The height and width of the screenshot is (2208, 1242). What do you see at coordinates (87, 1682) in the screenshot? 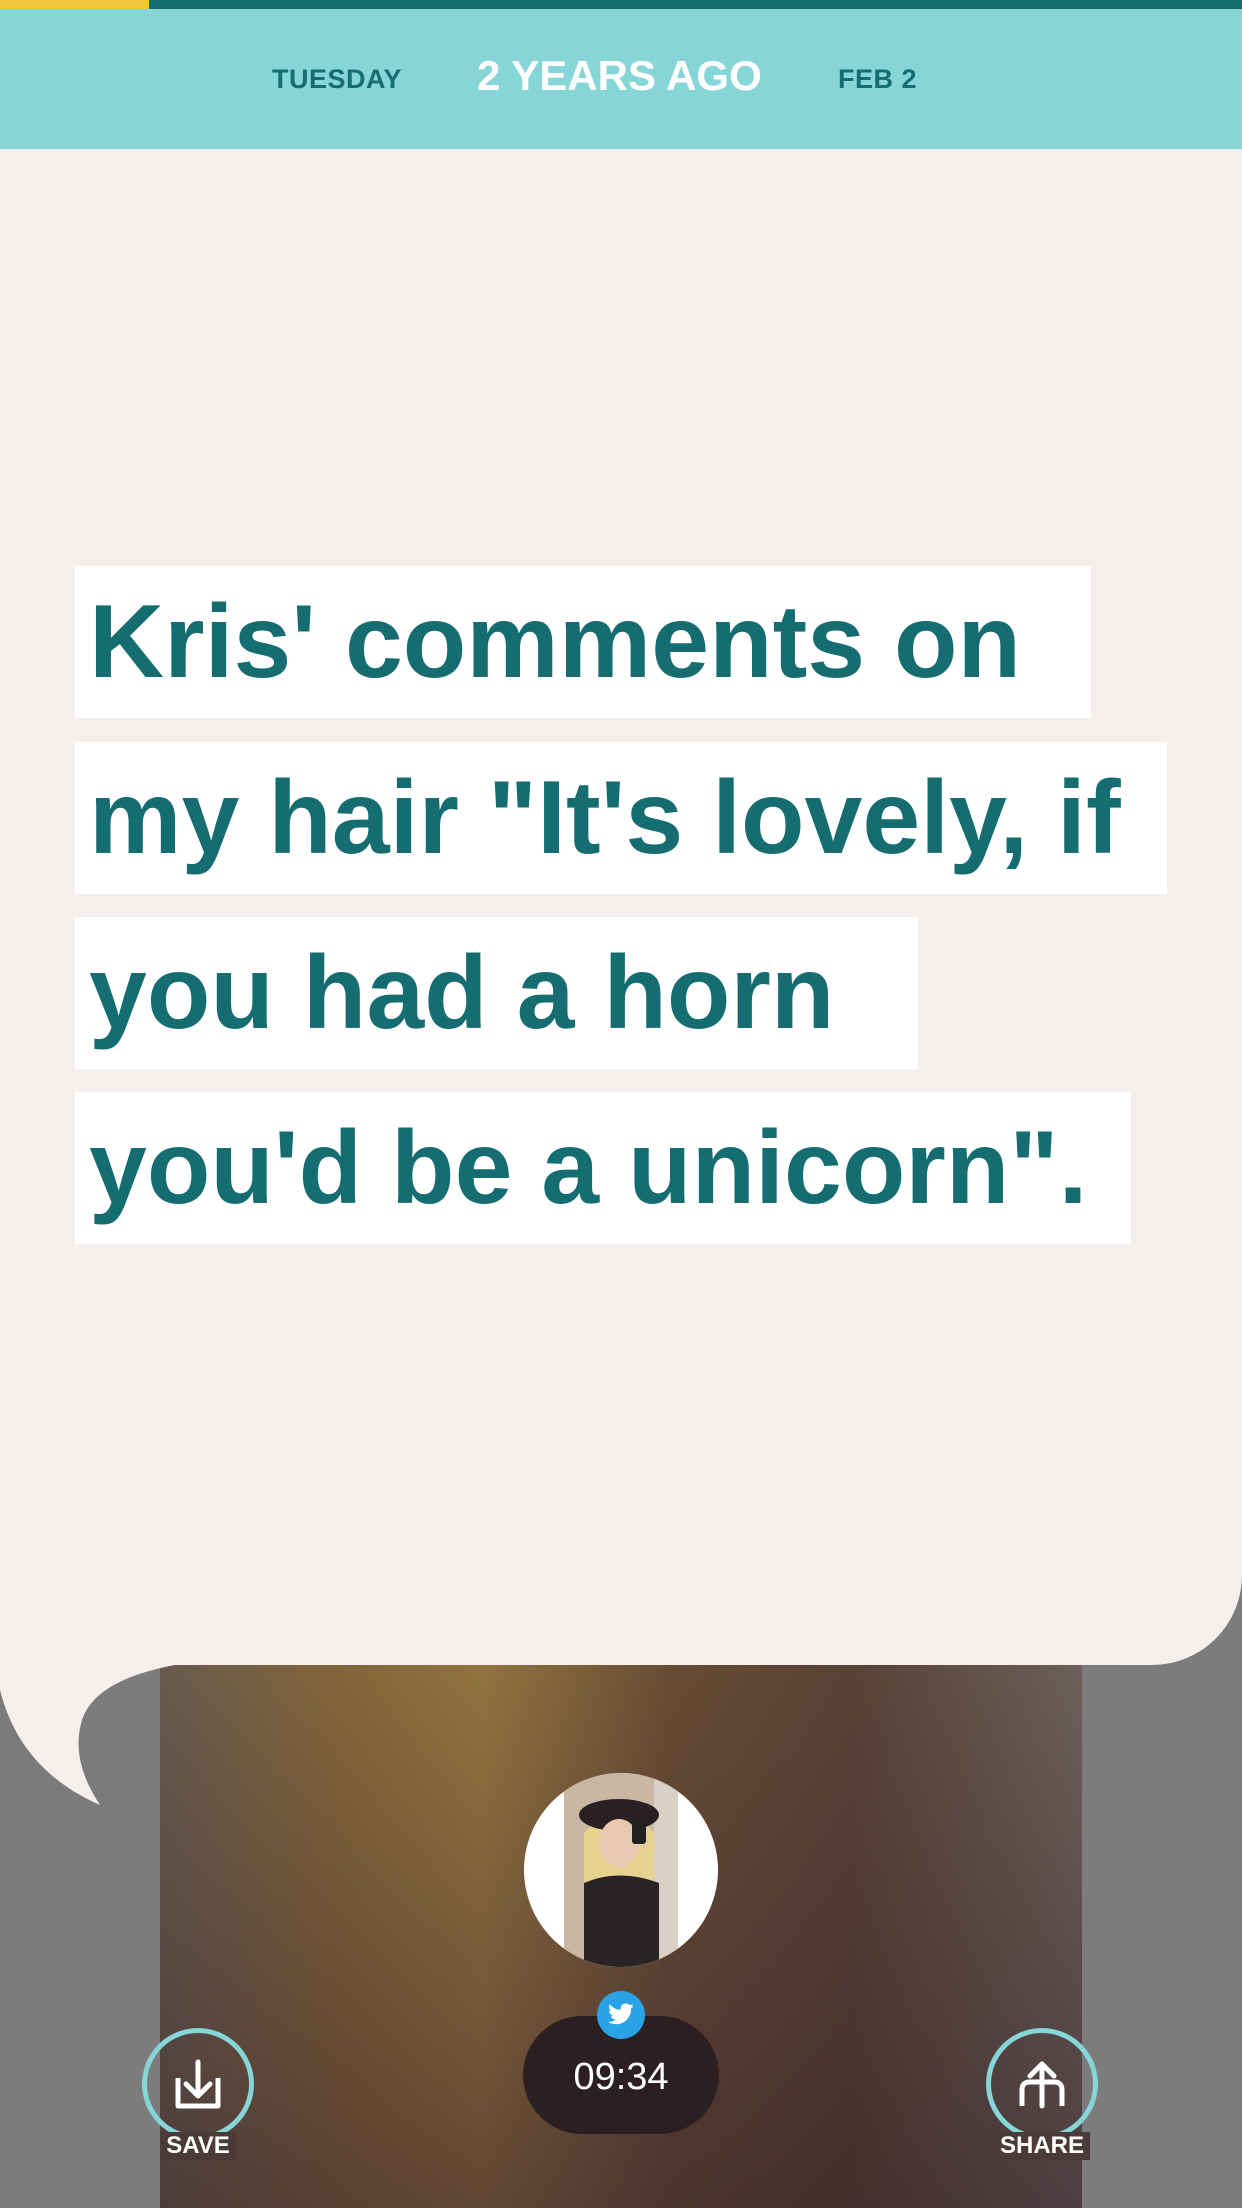
I see `speech-bubble-tail` at bounding box center [87, 1682].